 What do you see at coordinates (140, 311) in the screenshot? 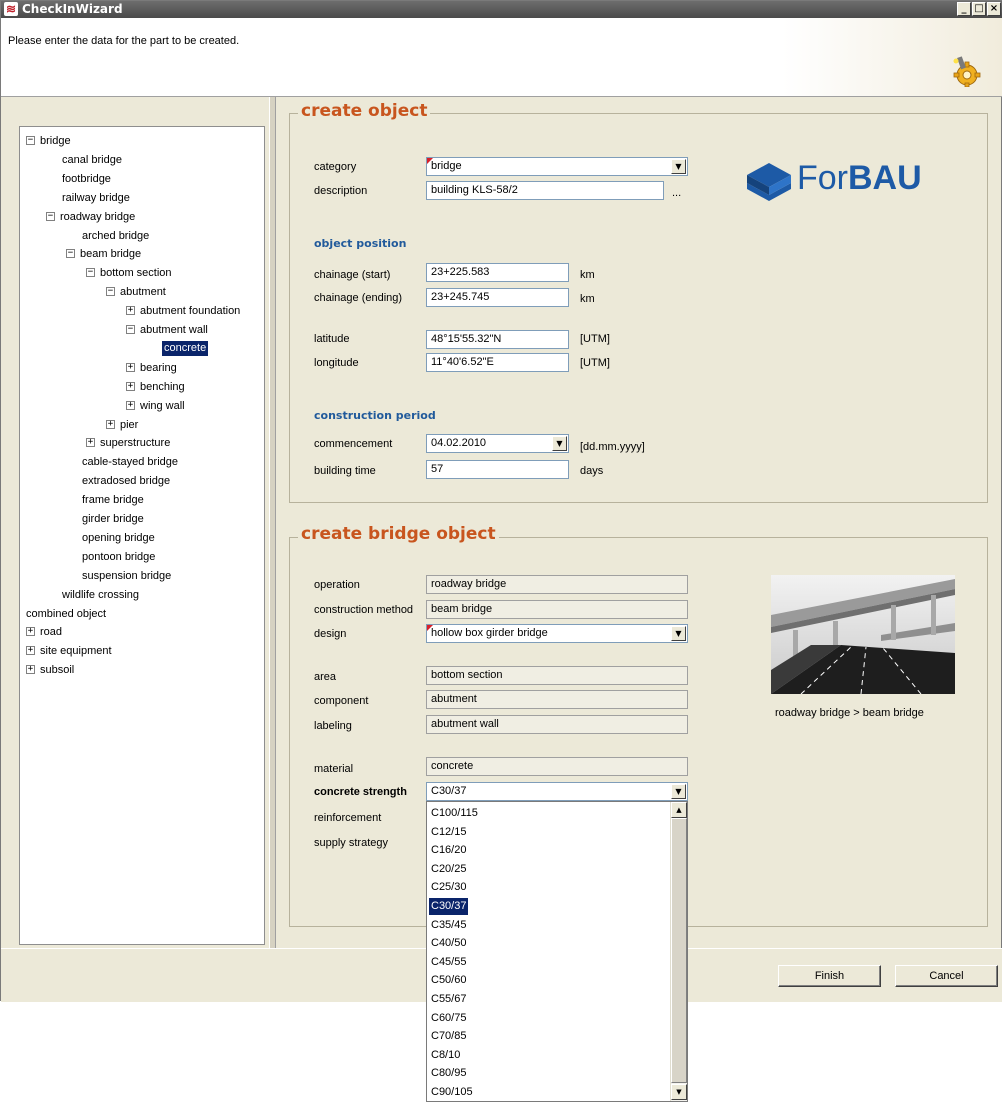
I see `tree-node: + abutment foundation` at bounding box center [140, 311].